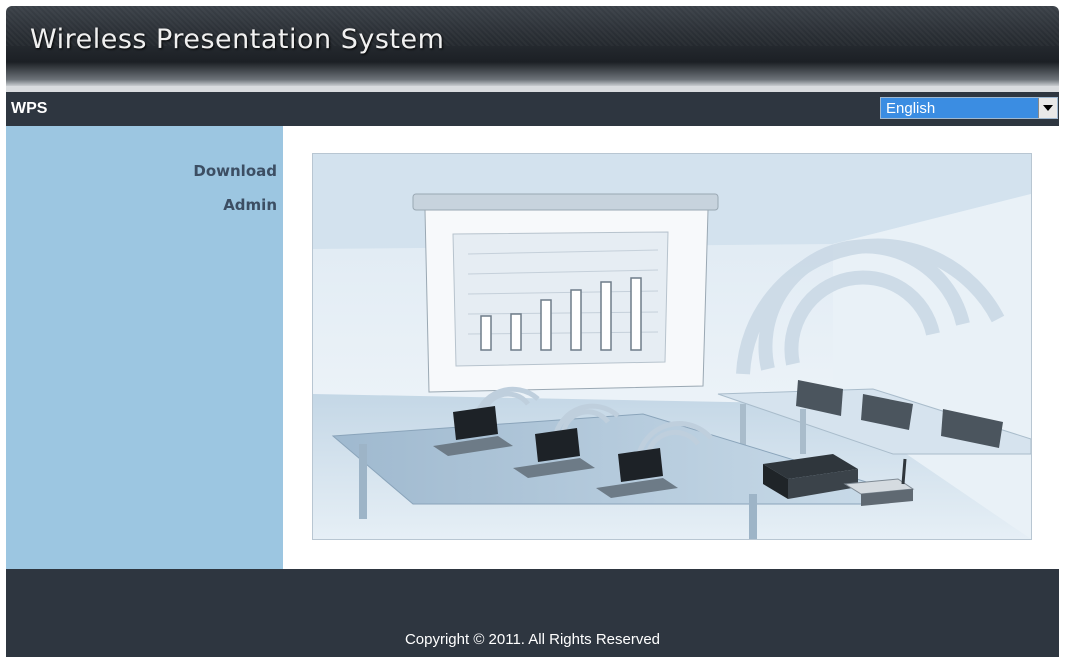 This screenshot has width=1065, height=659. I want to click on copyright-text: Copyright © 2011. All Rights Reserved, so click(532, 639).